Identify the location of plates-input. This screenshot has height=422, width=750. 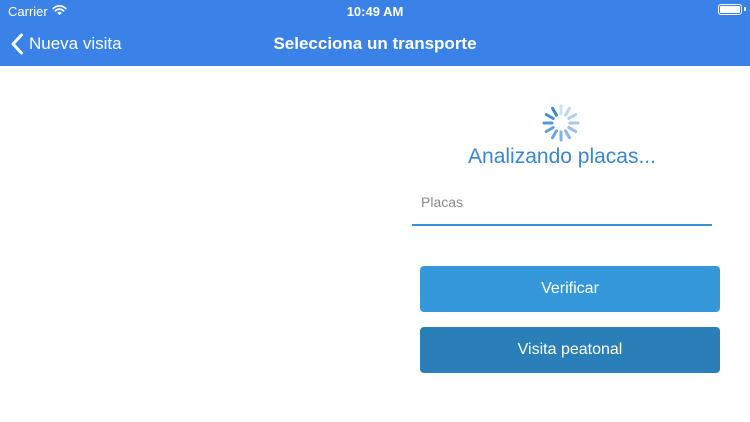
(562, 207).